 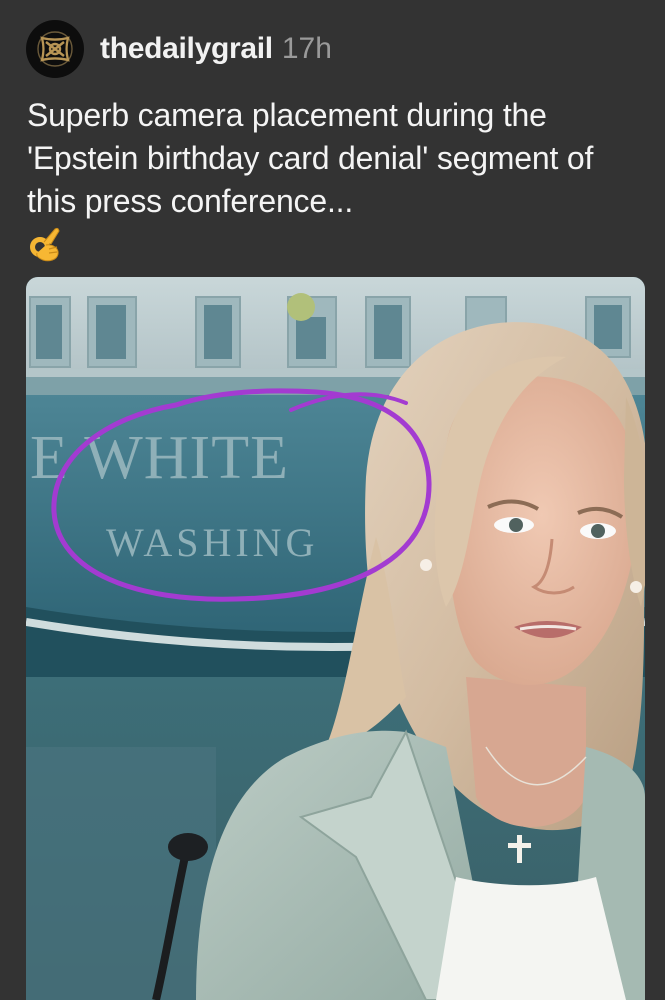 I want to click on celtic-knot-icon, so click(x=55, y=49).